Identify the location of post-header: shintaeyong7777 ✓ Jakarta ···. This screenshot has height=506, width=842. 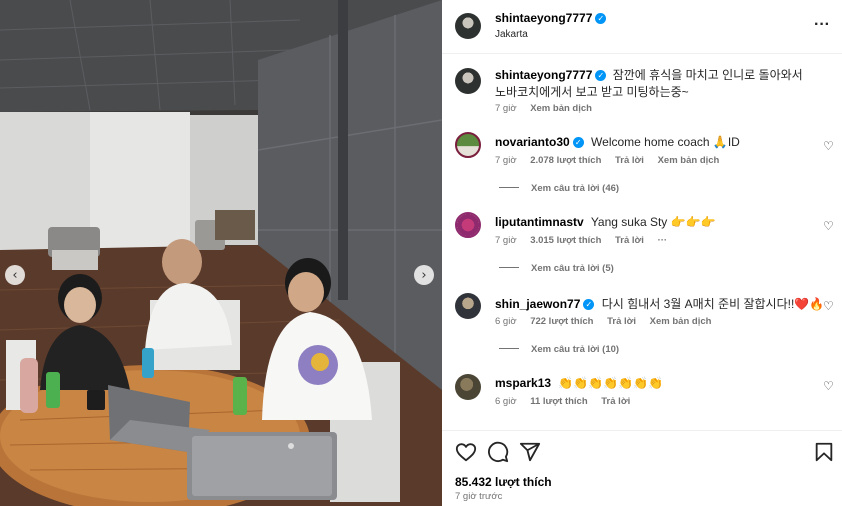
(642, 27).